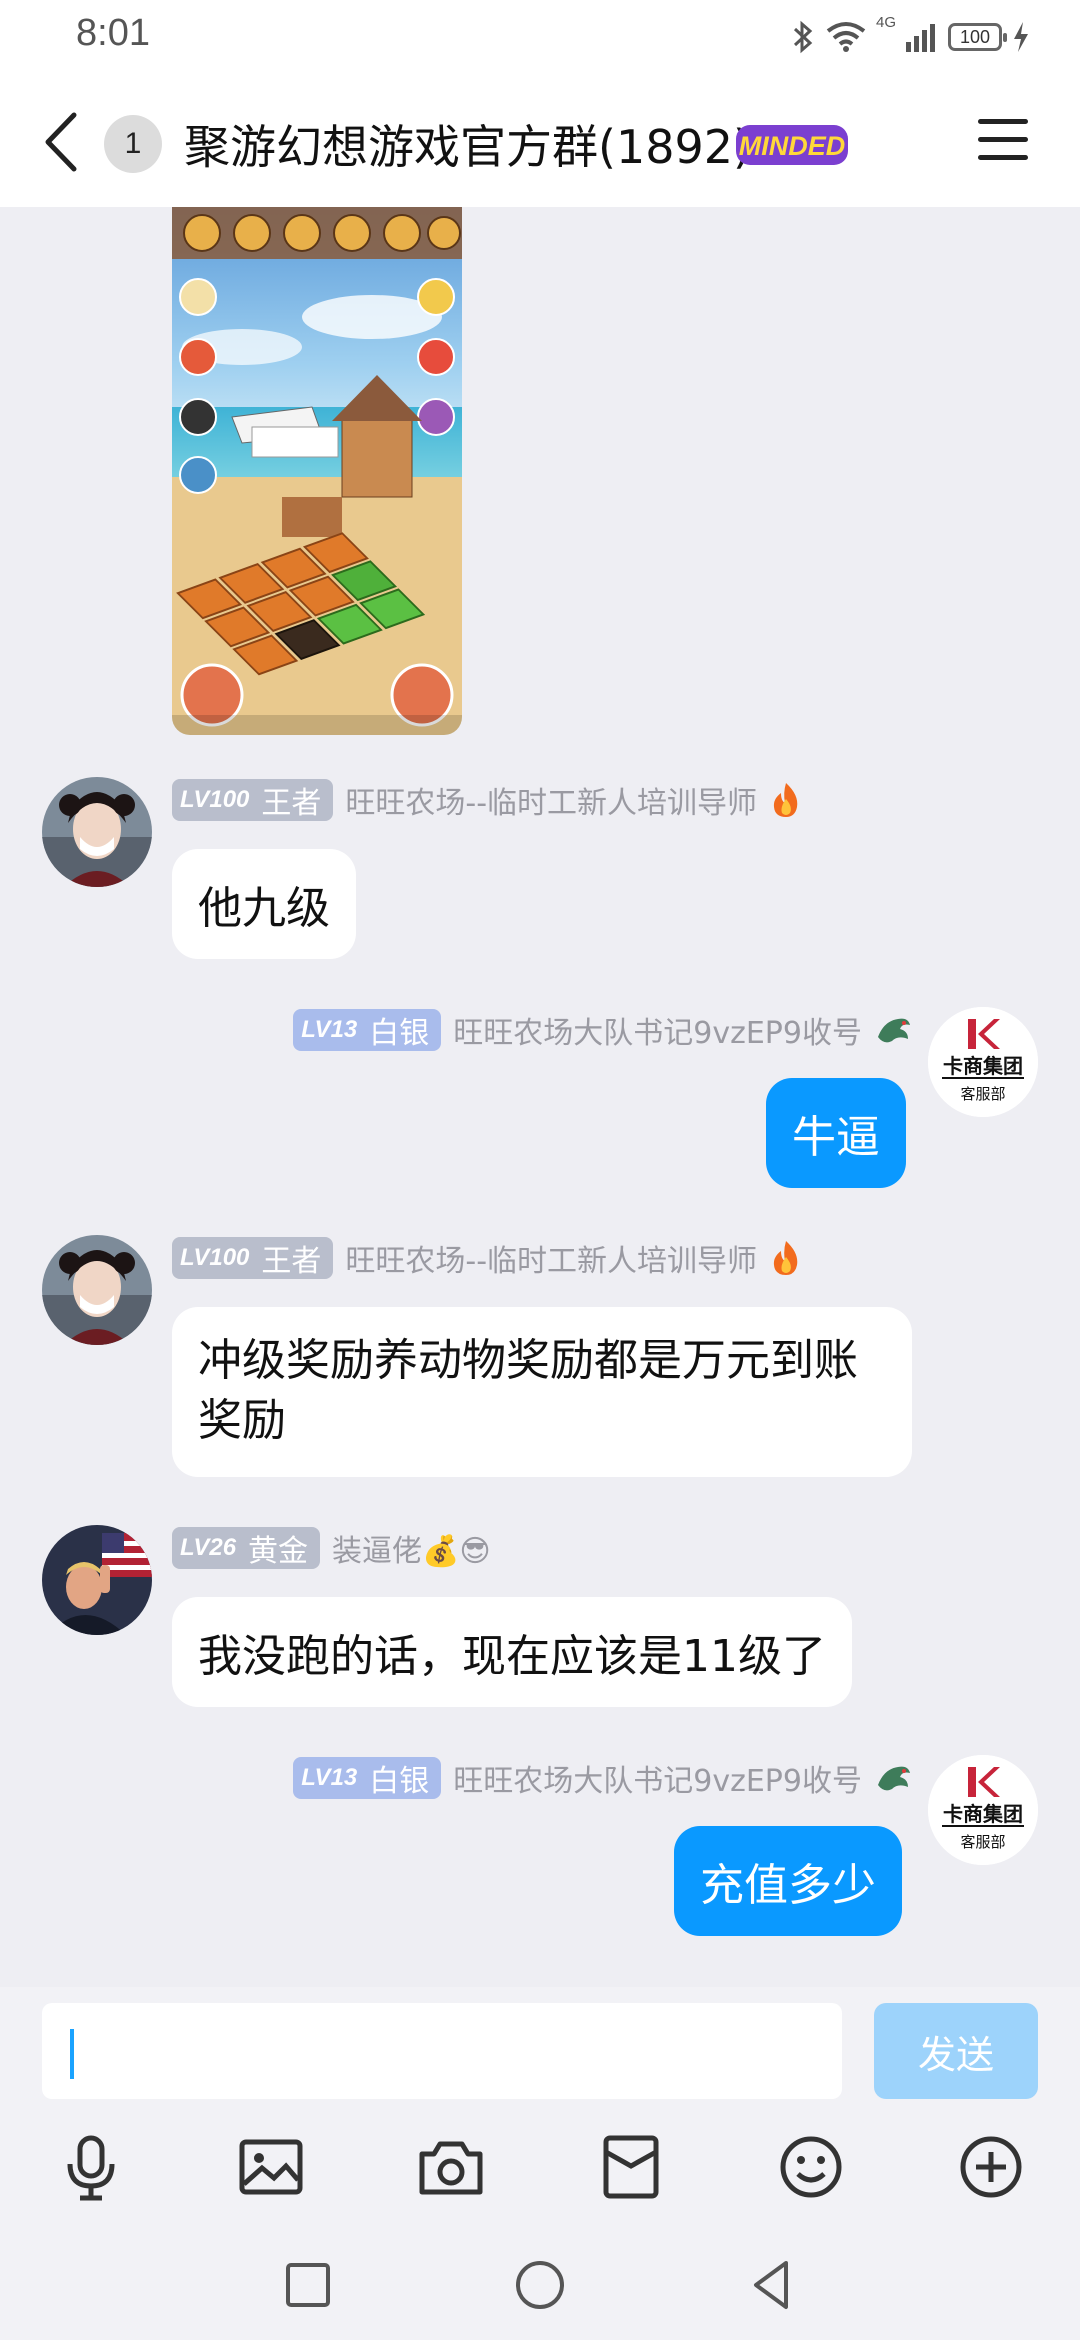 The height and width of the screenshot is (2340, 1080). Describe the element at coordinates (512, 1652) in the screenshot. I see `message-bubble: 我没跑的话，现在应该是11级了` at that location.